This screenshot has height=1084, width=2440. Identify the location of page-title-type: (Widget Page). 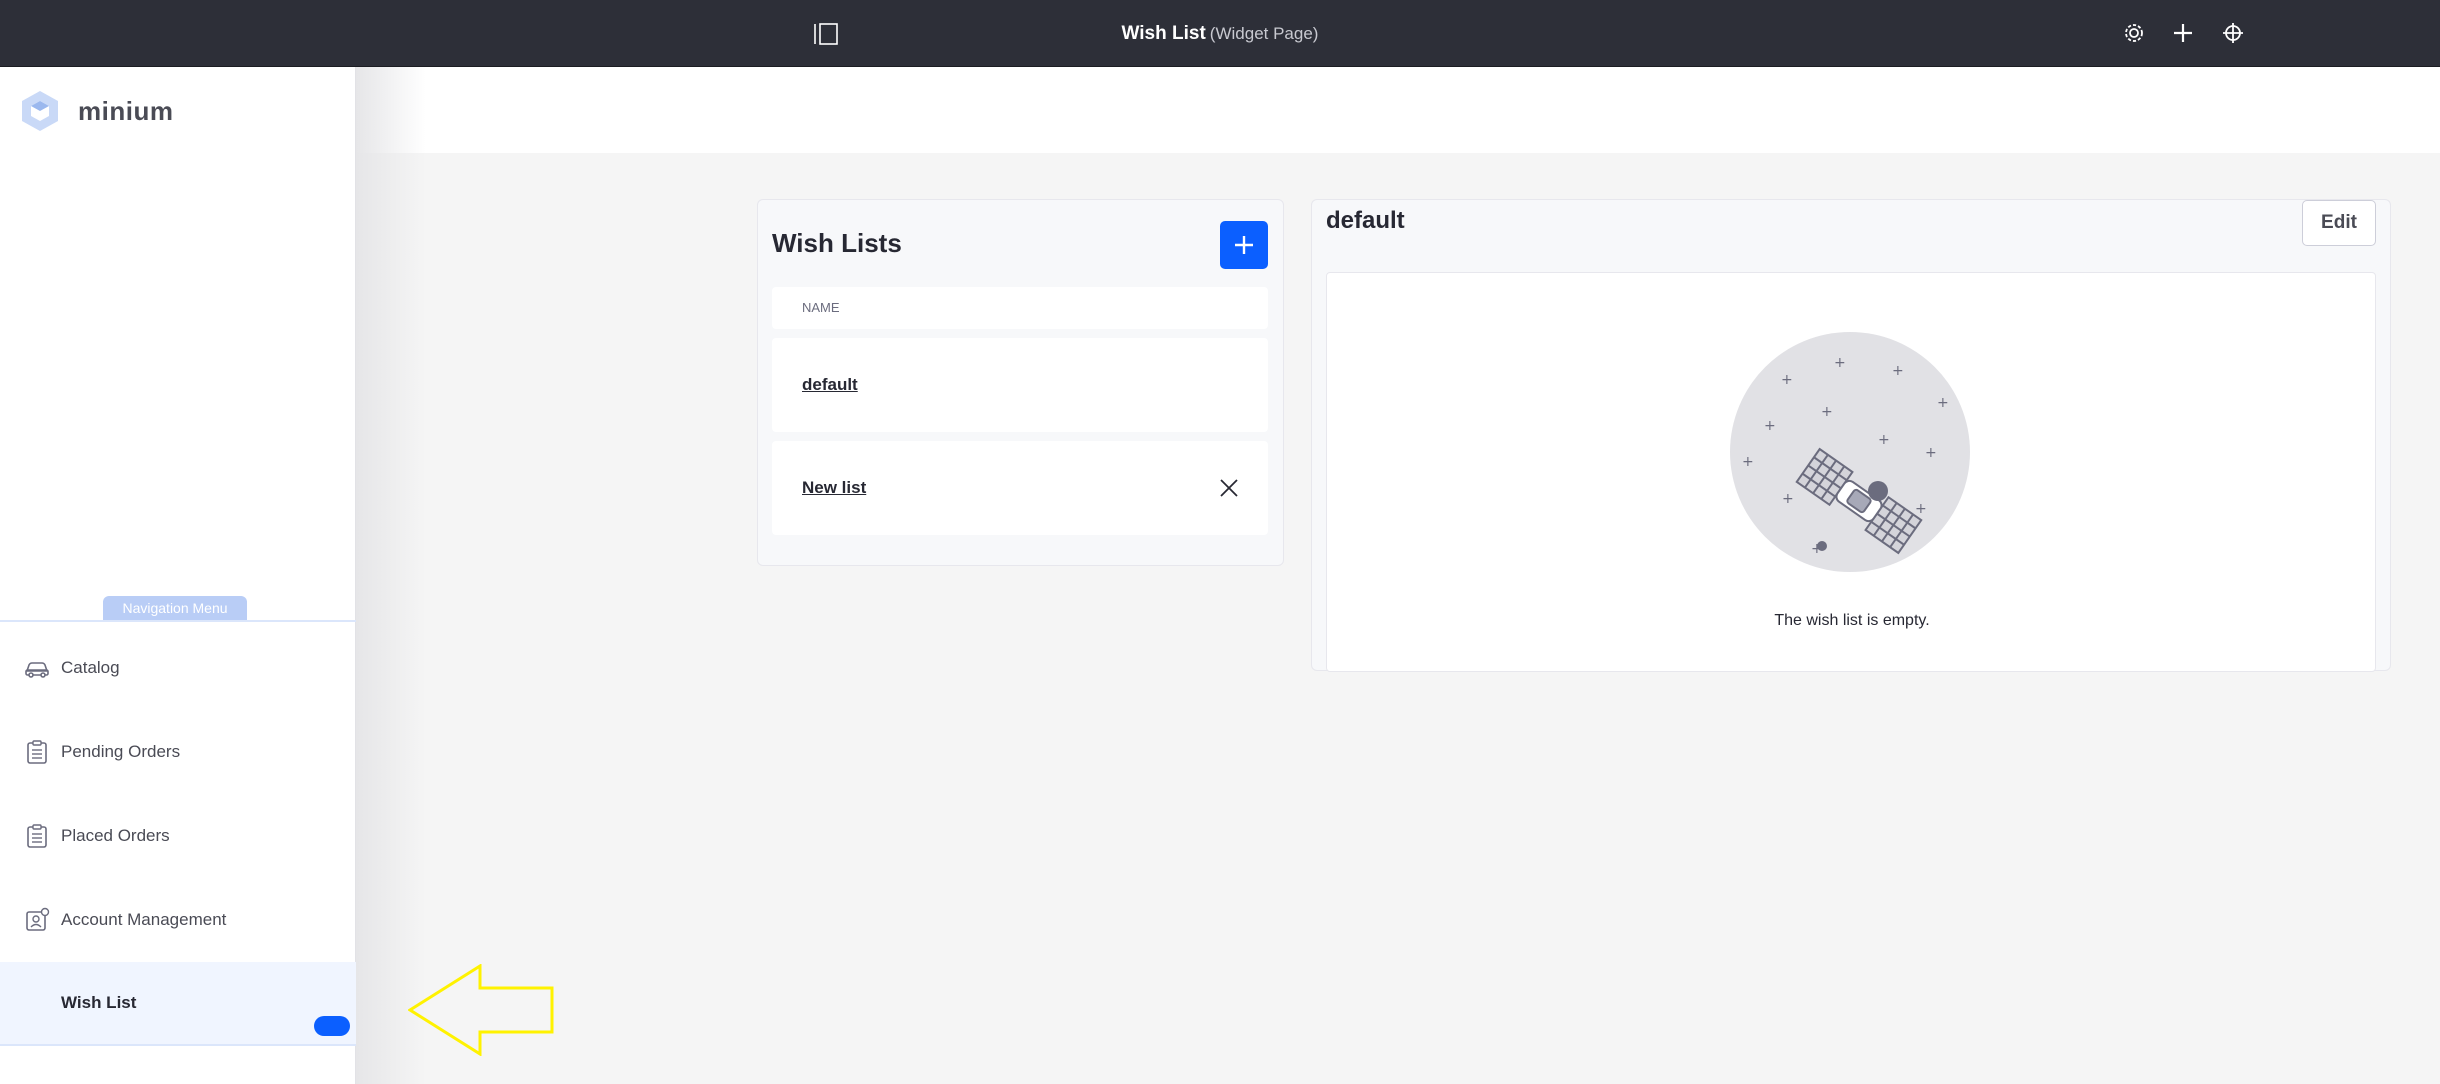
(1264, 33).